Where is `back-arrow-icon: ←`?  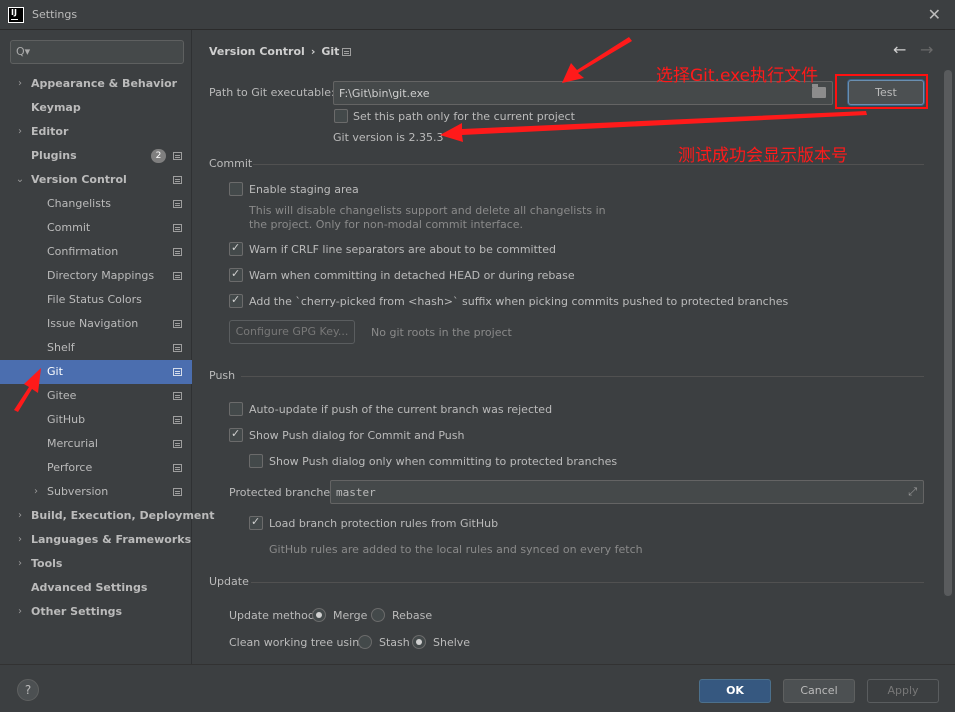
back-arrow-icon: ← is located at coordinates (899, 49).